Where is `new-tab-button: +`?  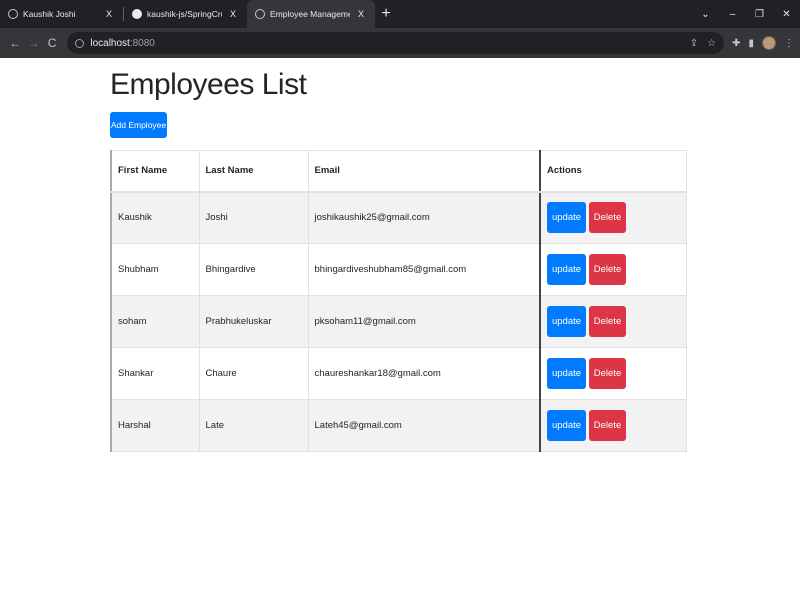 new-tab-button: + is located at coordinates (386, 14).